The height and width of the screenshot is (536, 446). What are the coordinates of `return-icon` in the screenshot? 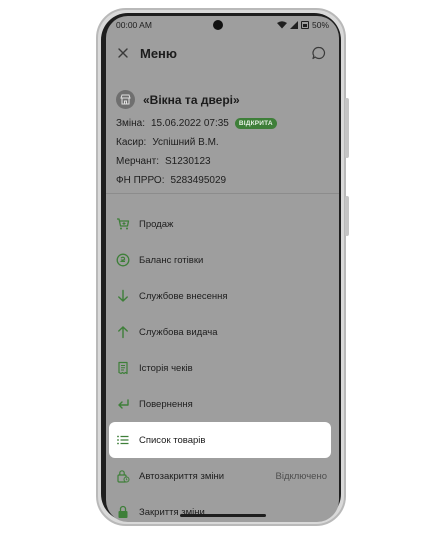 It's located at (123, 404).